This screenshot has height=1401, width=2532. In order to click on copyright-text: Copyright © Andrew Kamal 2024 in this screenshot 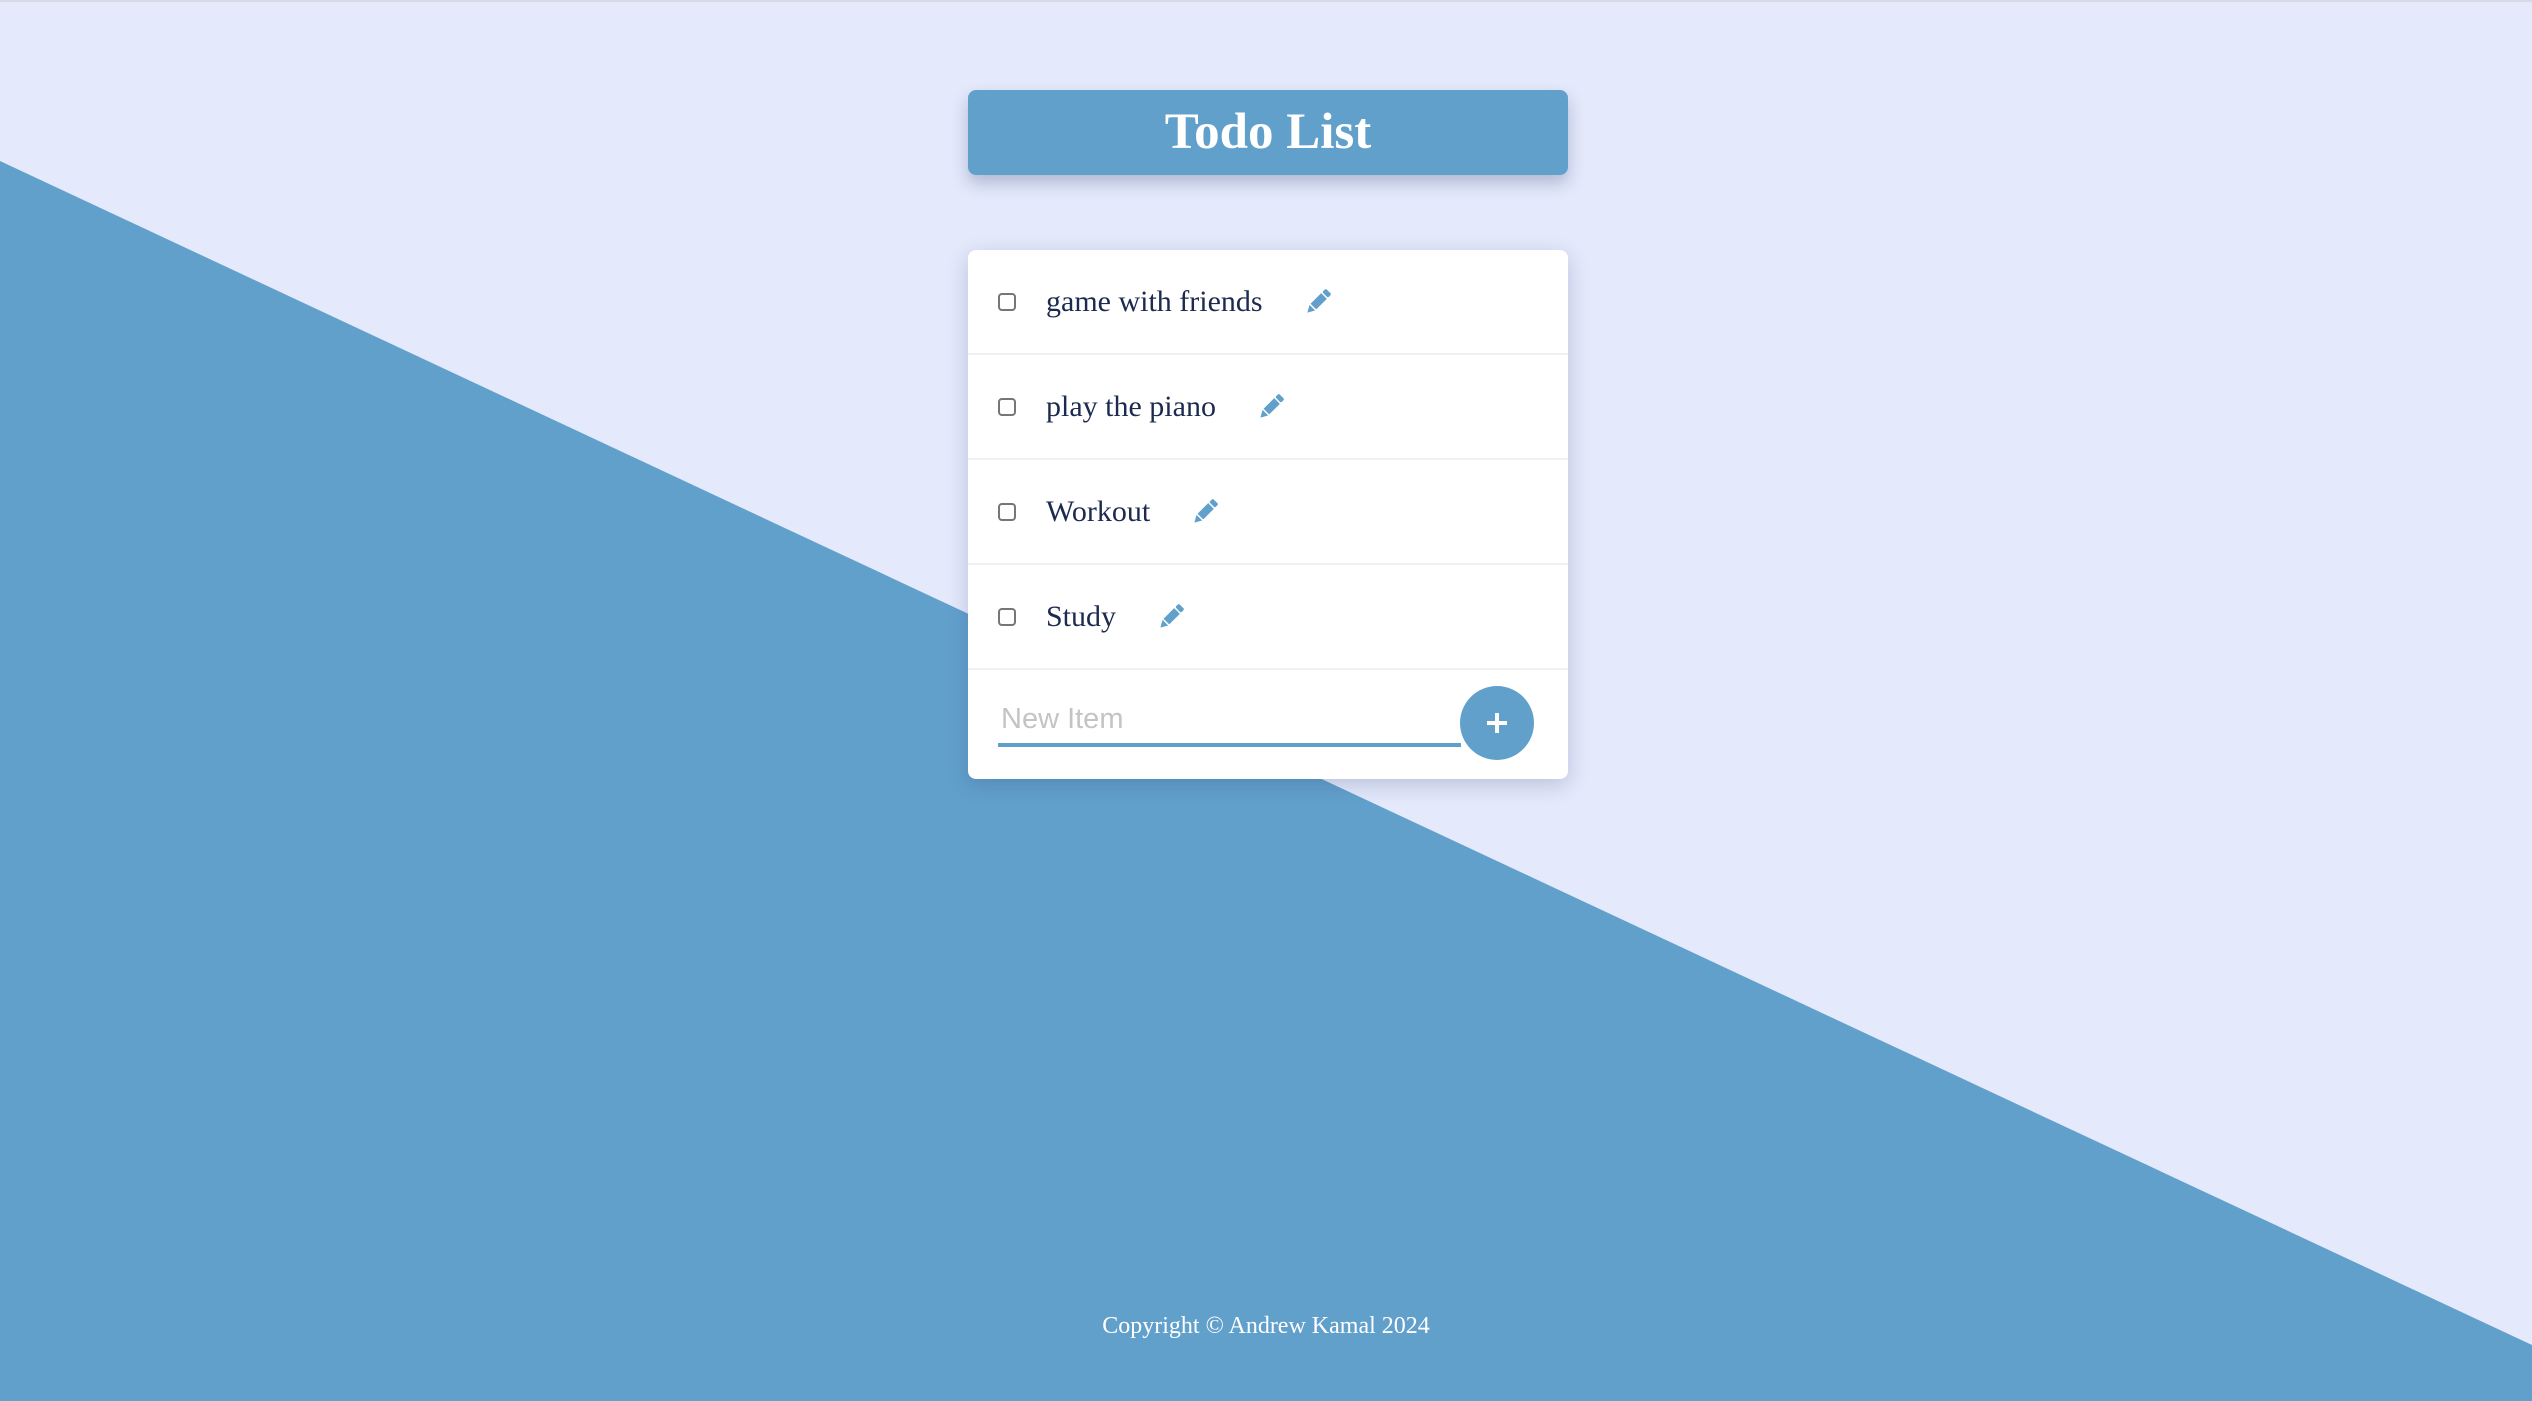, I will do `click(1266, 1326)`.